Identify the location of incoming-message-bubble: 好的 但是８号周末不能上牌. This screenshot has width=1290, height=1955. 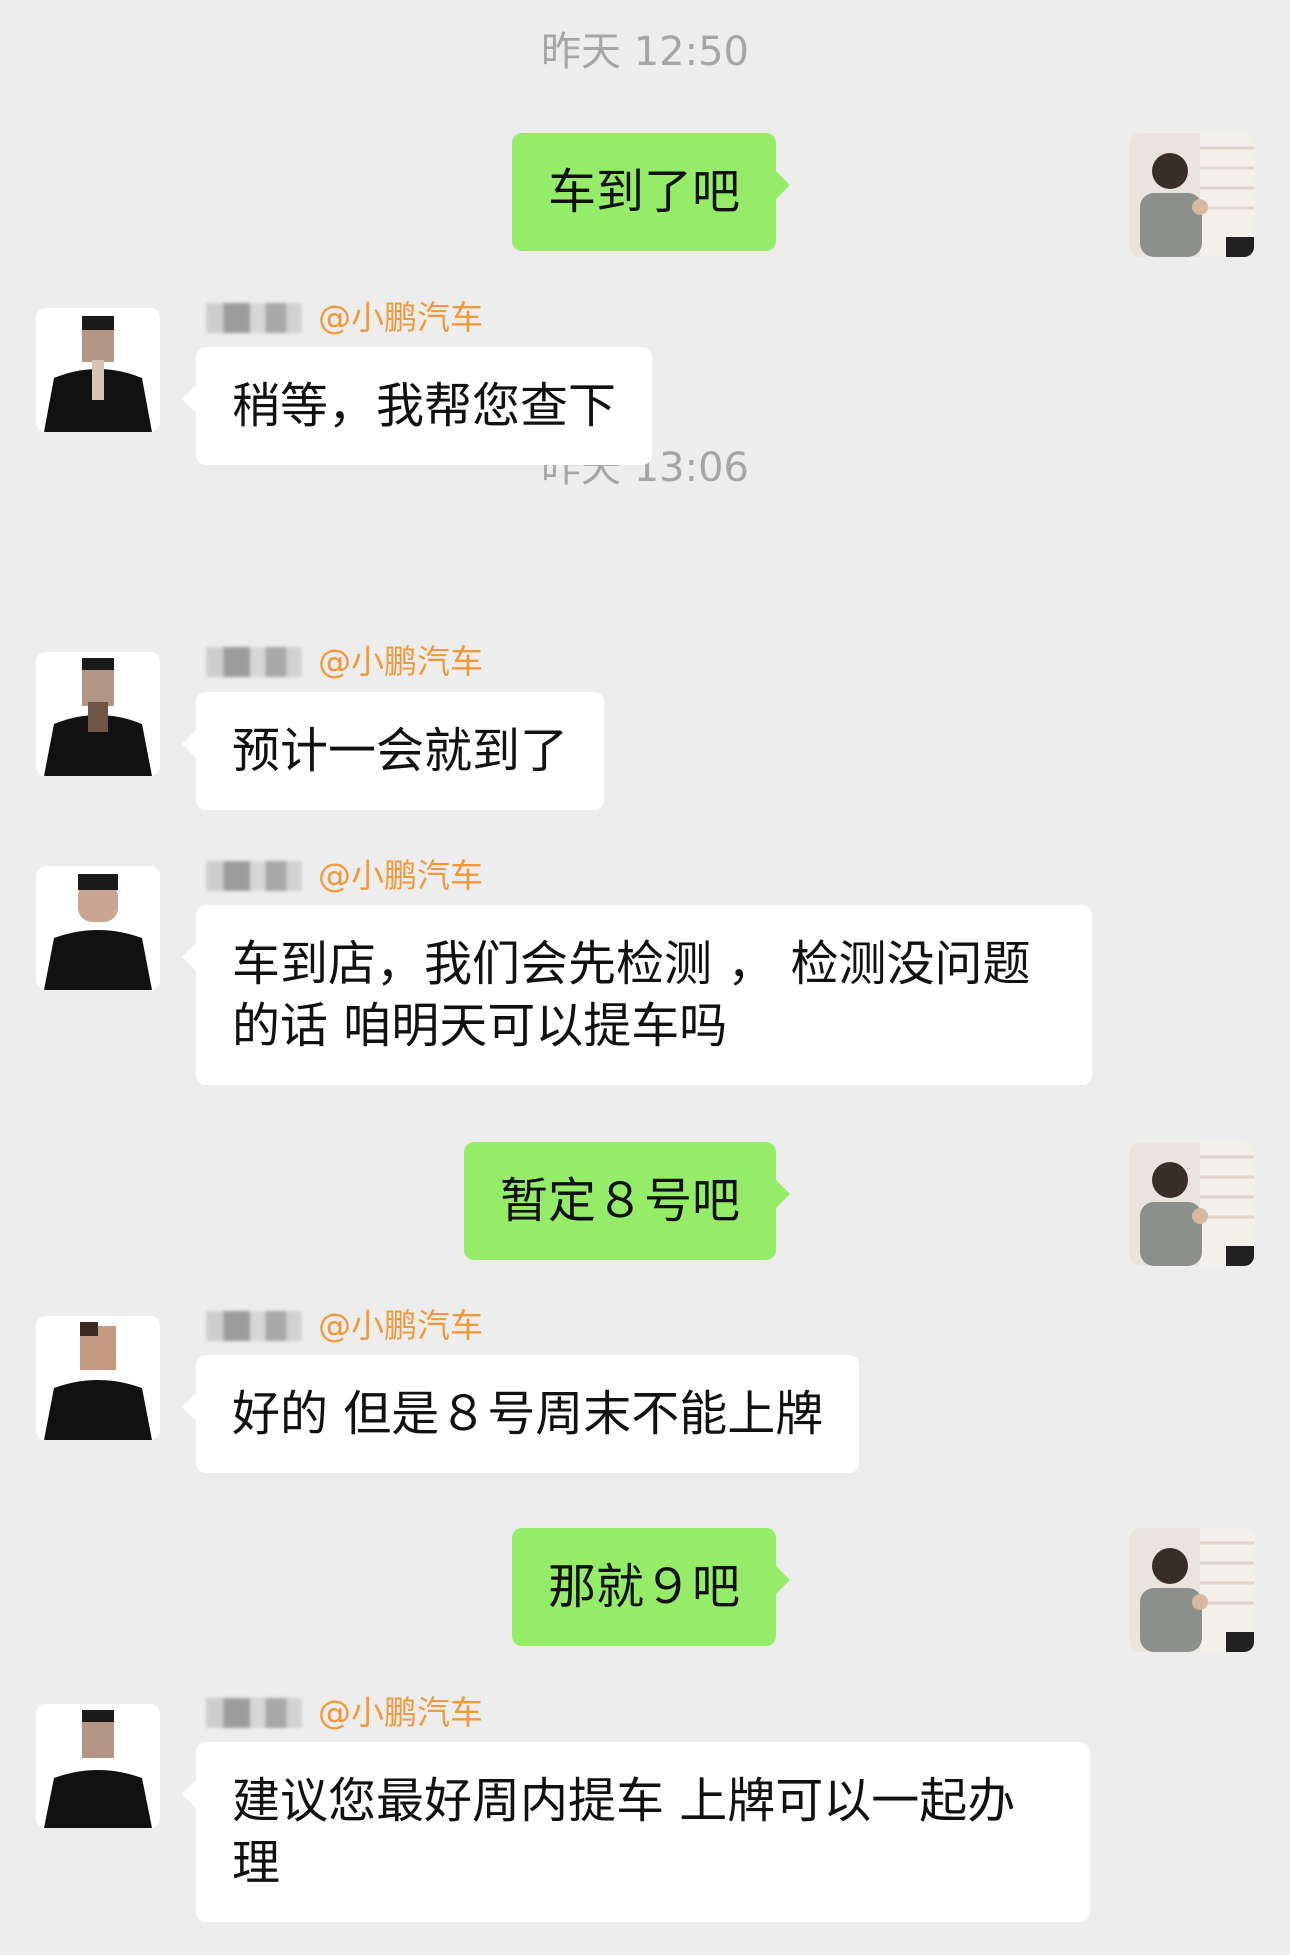
(520, 1414).